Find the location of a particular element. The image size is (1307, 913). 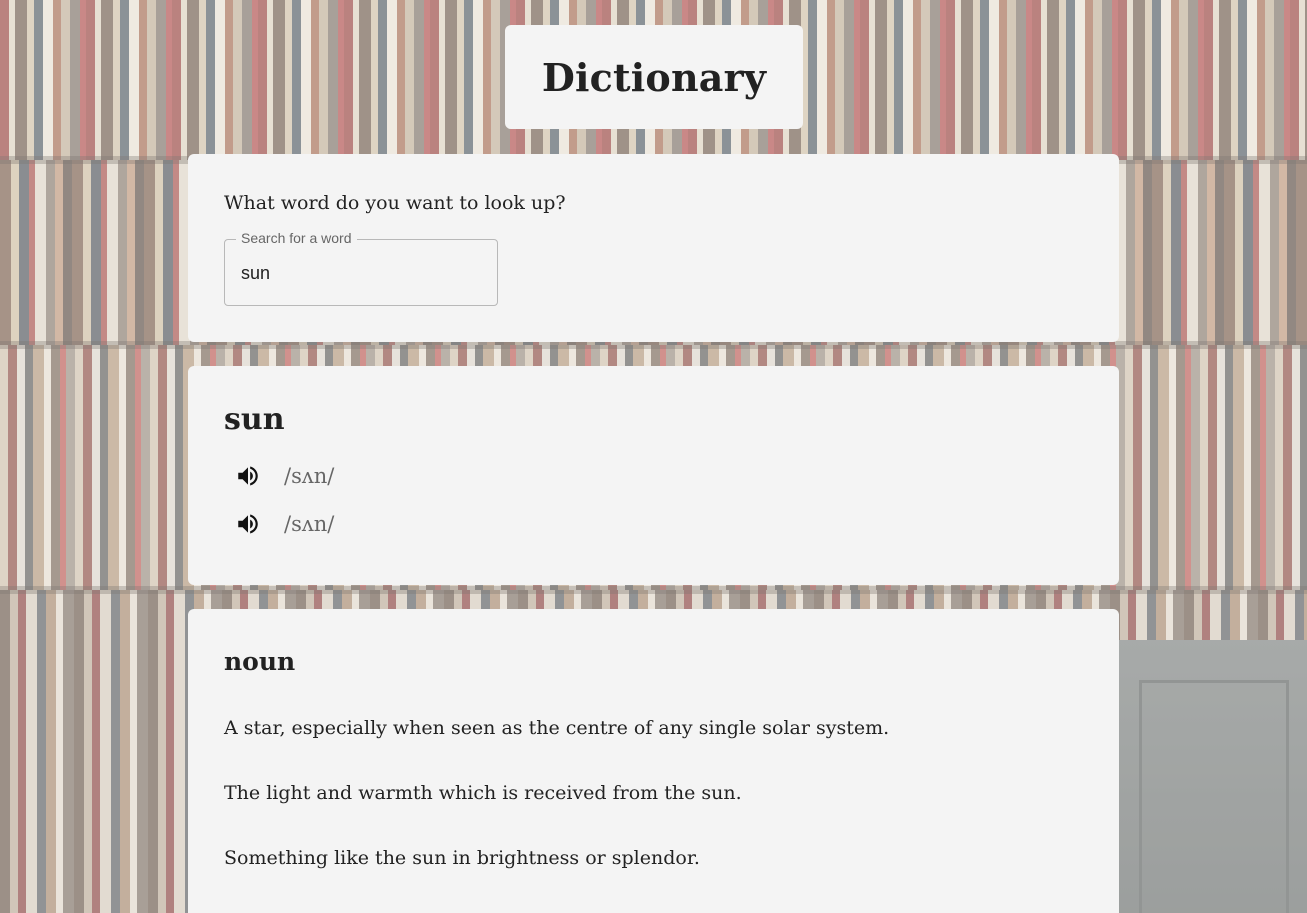

search-prompt: What word do you want to look up? is located at coordinates (395, 203).